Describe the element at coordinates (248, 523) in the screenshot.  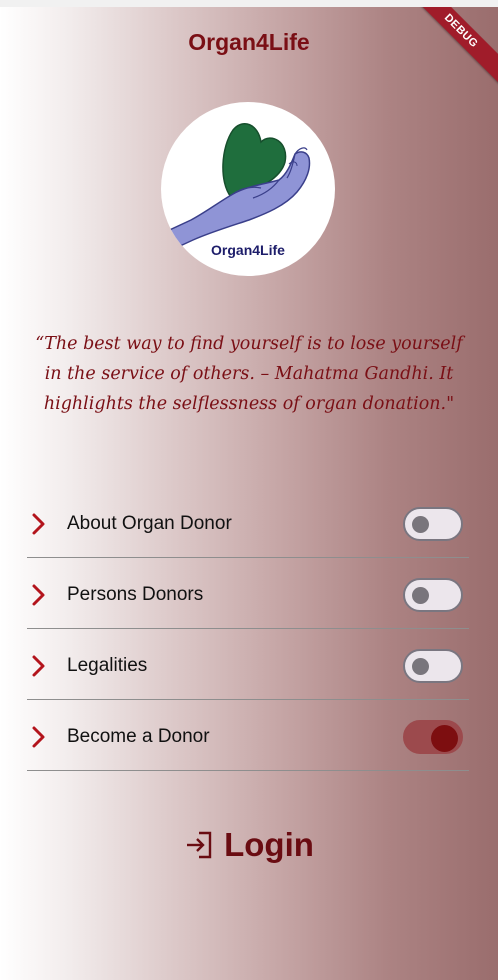
I see `menu-item-about-organ-donor: About Organ Donor` at that location.